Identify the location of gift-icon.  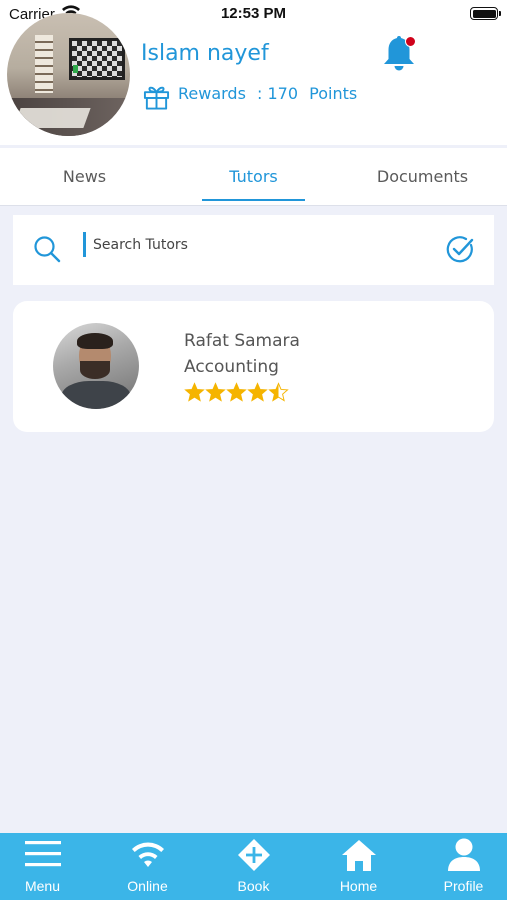
(156, 98).